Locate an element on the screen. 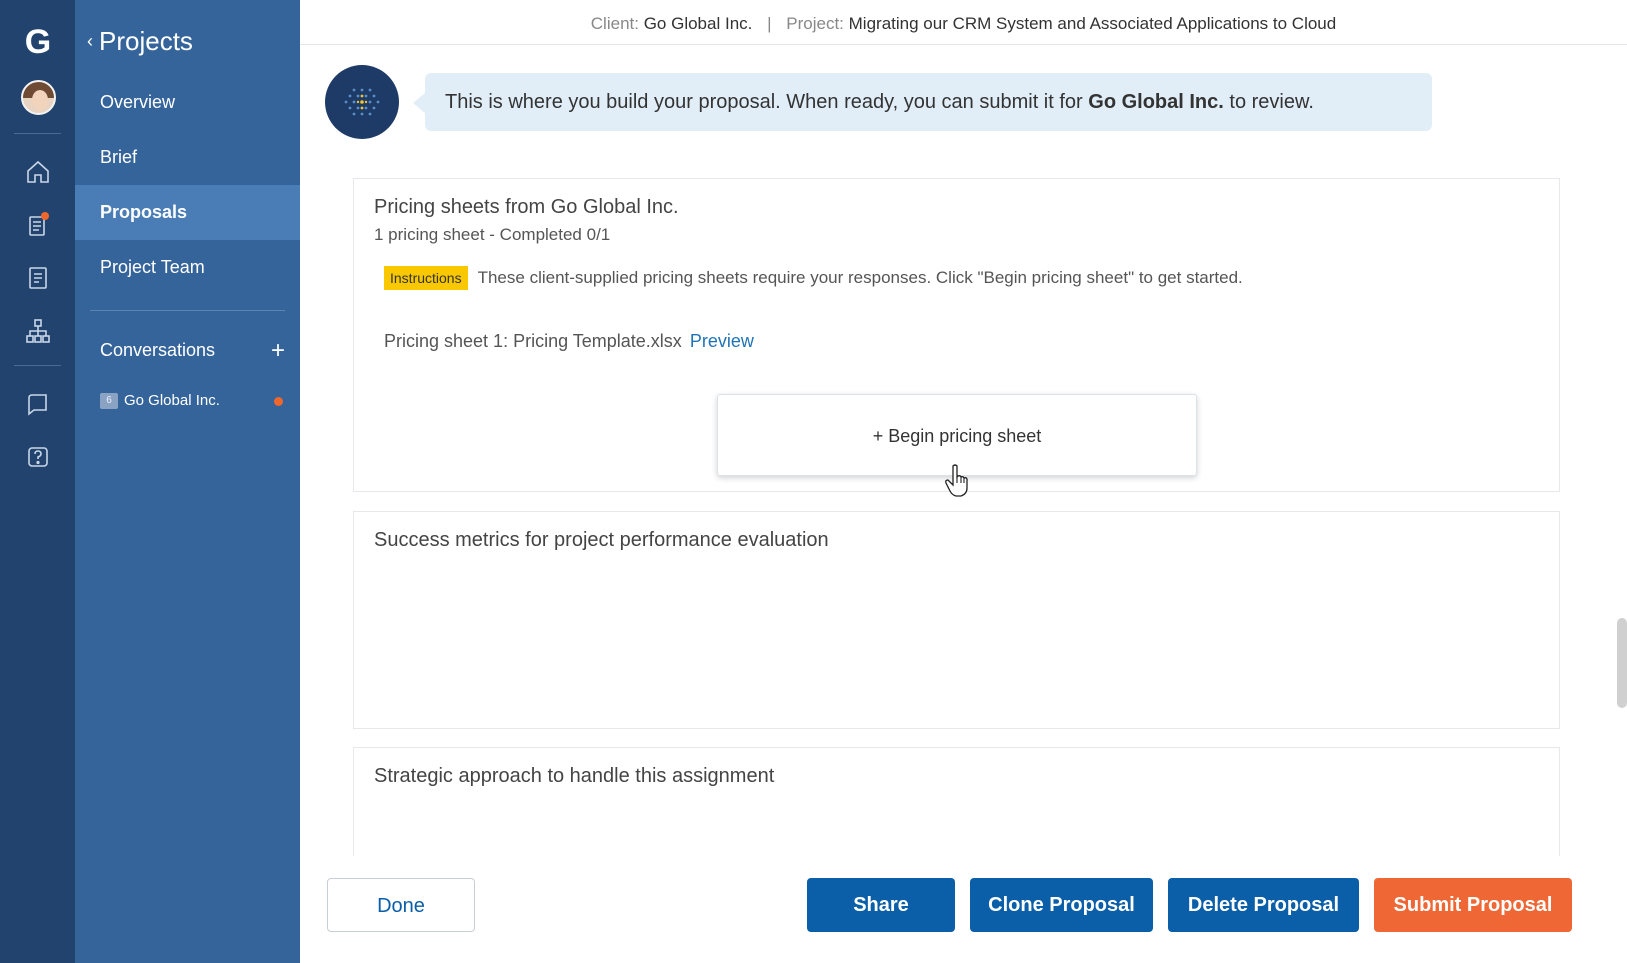 This screenshot has height=963, width=1627. avatar-face is located at coordinates (40, 100).